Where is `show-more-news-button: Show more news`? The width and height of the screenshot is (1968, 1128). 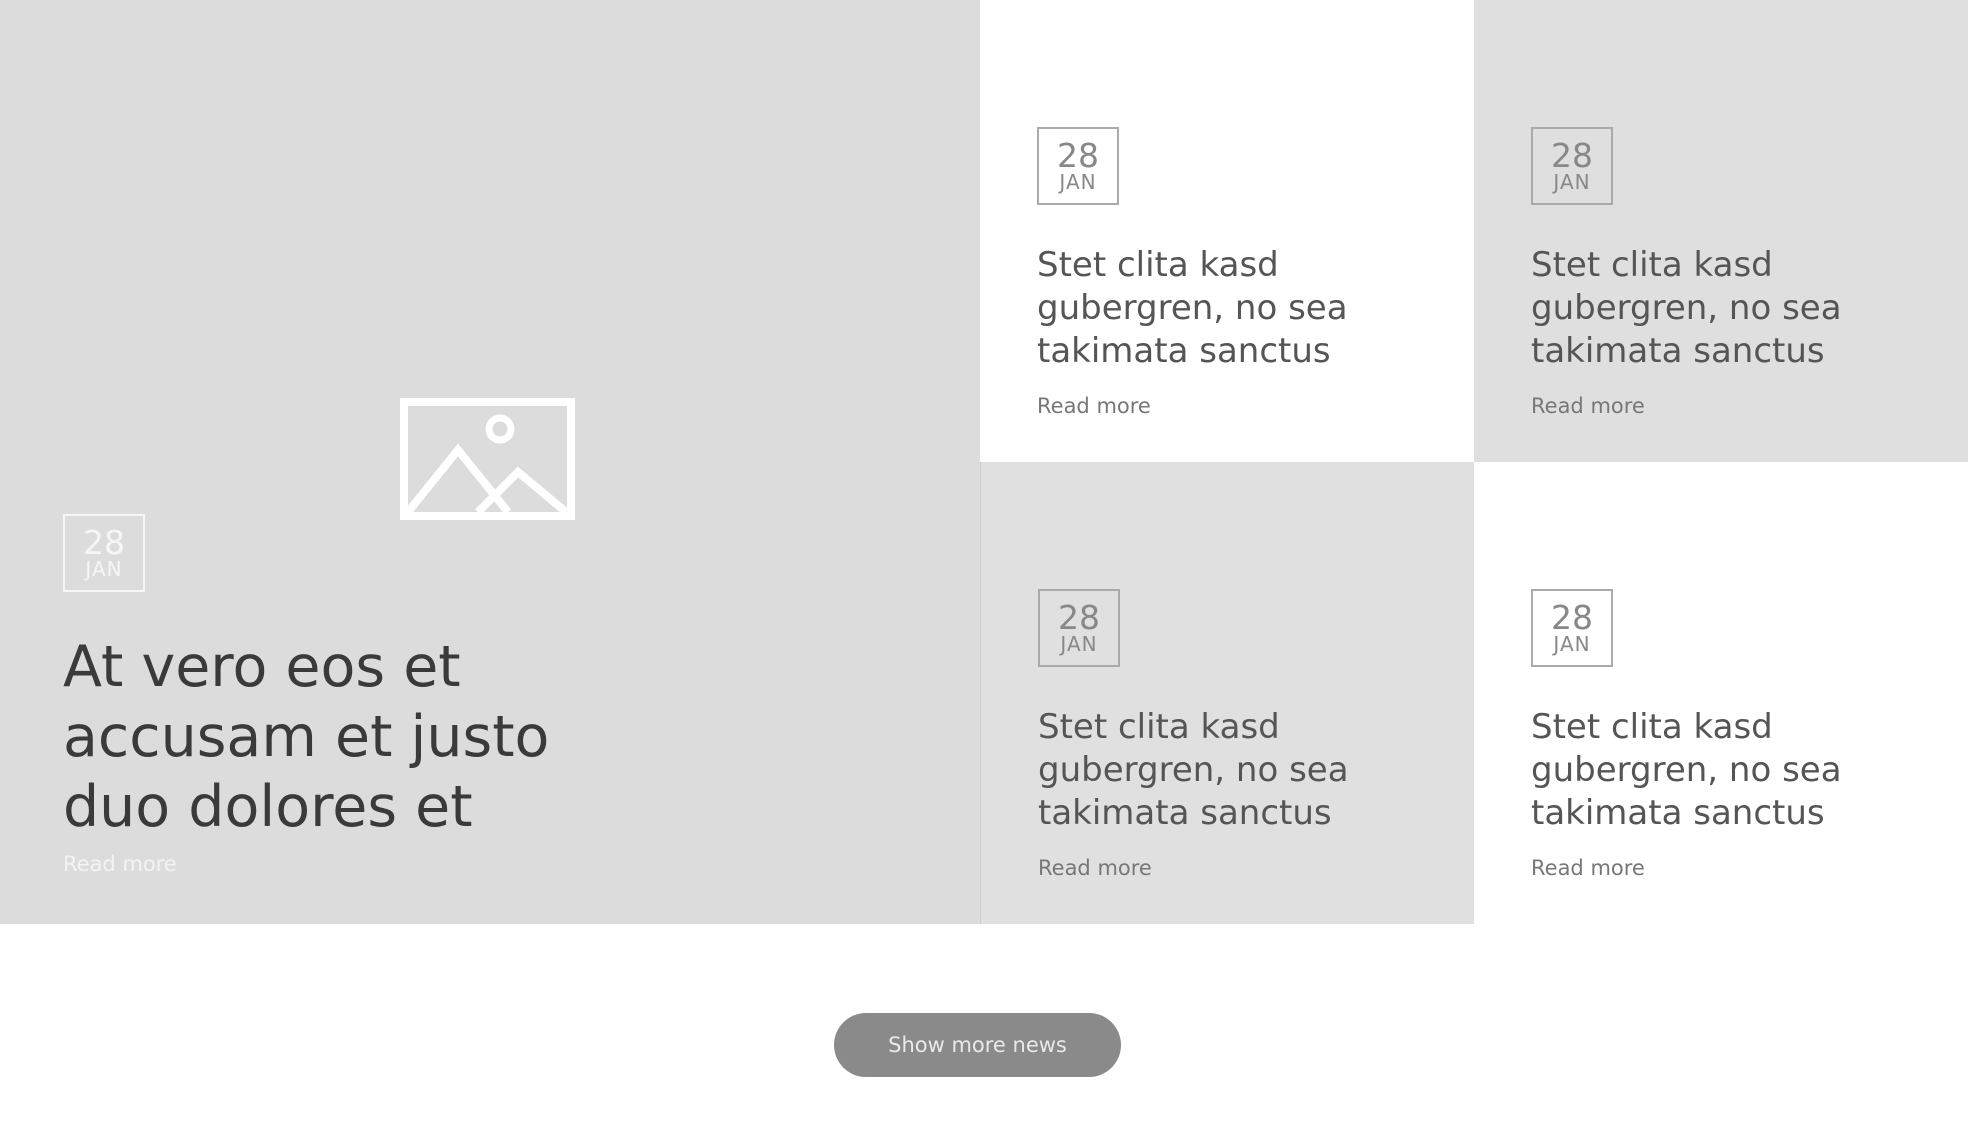 show-more-news-button: Show more news is located at coordinates (977, 1045).